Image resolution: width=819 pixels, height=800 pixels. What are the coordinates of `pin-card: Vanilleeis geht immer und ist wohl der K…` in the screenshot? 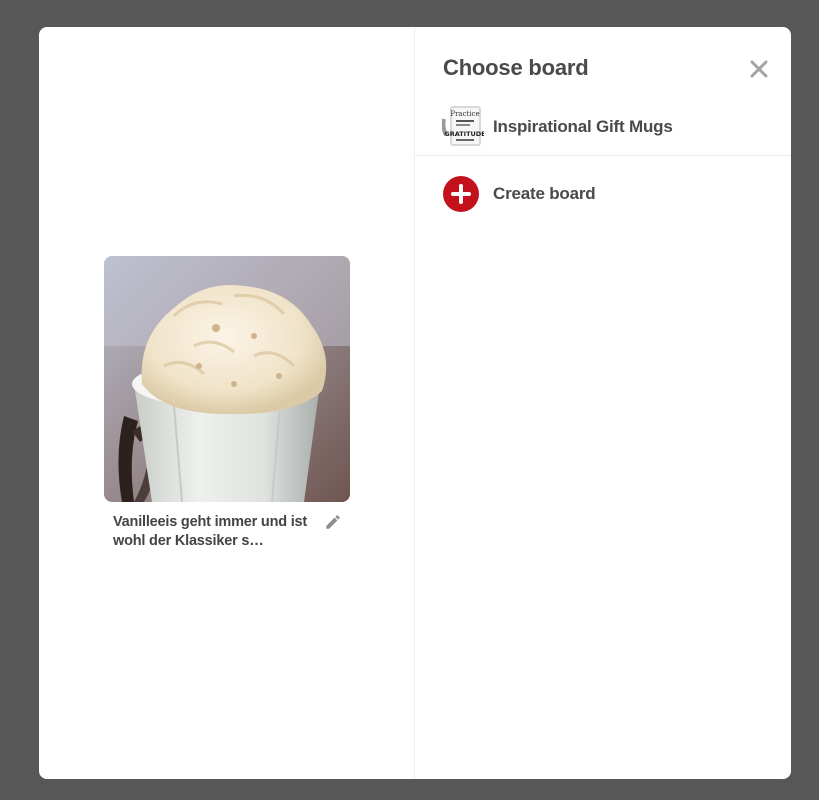 It's located at (227, 403).